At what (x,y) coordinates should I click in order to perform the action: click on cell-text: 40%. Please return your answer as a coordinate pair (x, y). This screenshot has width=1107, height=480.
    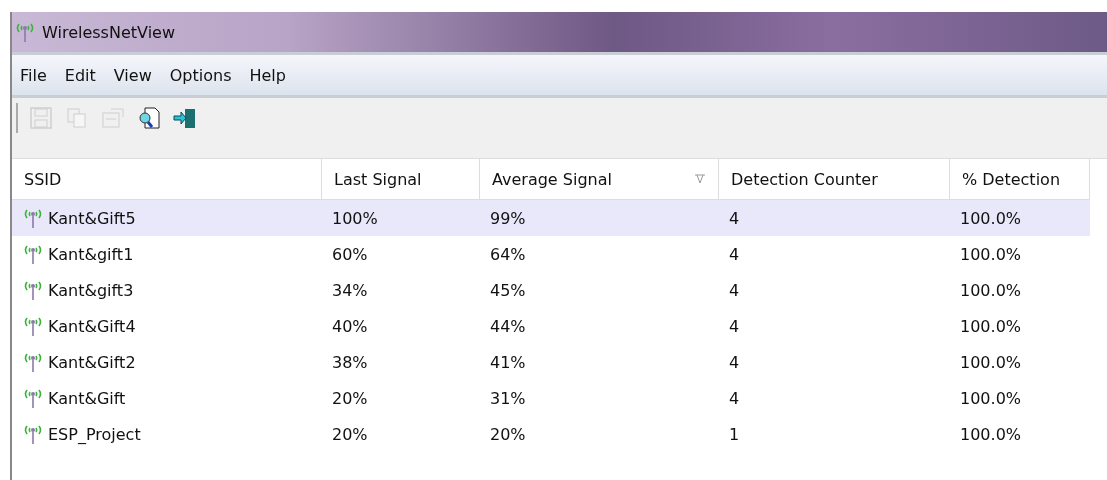
    Looking at the image, I should click on (350, 326).